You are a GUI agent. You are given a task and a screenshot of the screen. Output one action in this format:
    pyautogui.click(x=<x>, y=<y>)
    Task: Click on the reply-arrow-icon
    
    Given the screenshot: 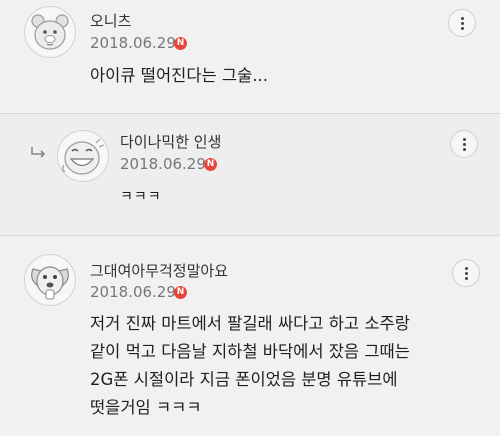 What is the action you would take?
    pyautogui.click(x=38, y=152)
    